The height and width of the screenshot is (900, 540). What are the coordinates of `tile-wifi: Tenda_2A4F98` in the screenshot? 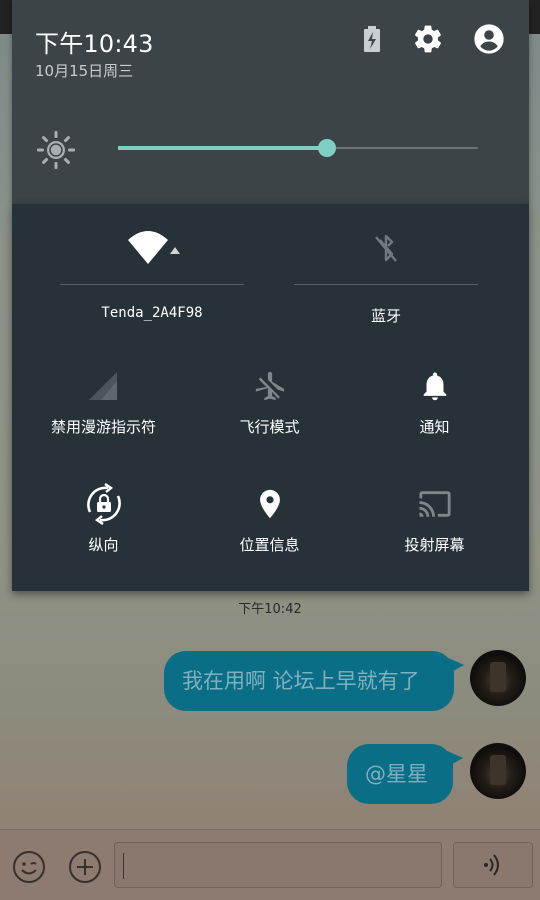 It's located at (152, 273).